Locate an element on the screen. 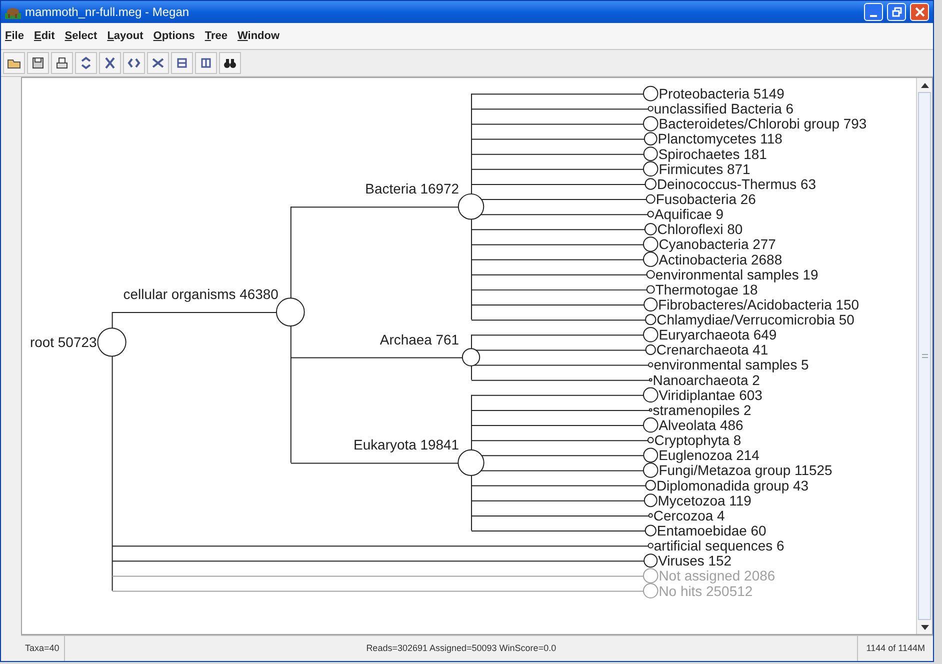  node-label: stramenopiles 2 is located at coordinates (702, 410).